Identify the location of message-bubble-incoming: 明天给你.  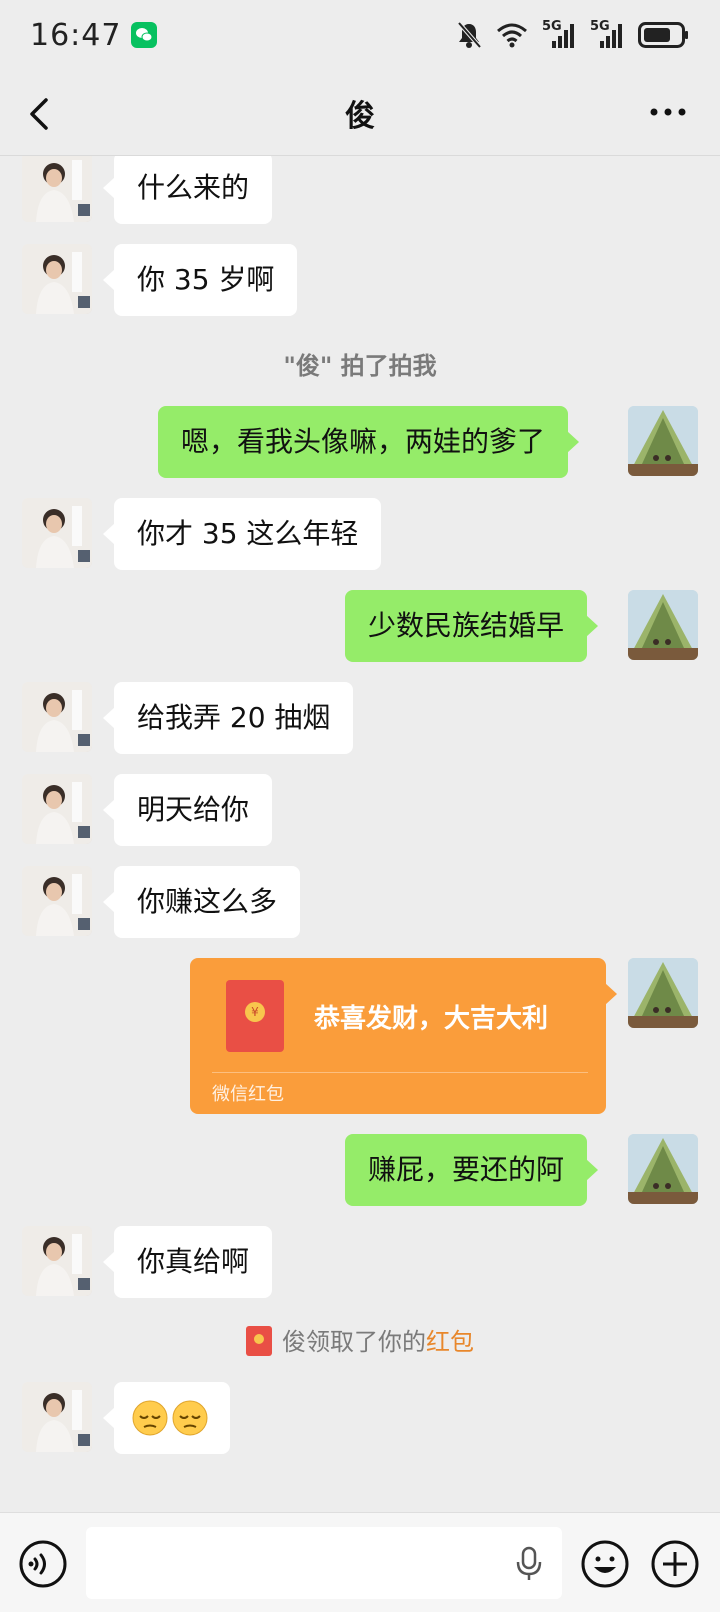
(187, 810).